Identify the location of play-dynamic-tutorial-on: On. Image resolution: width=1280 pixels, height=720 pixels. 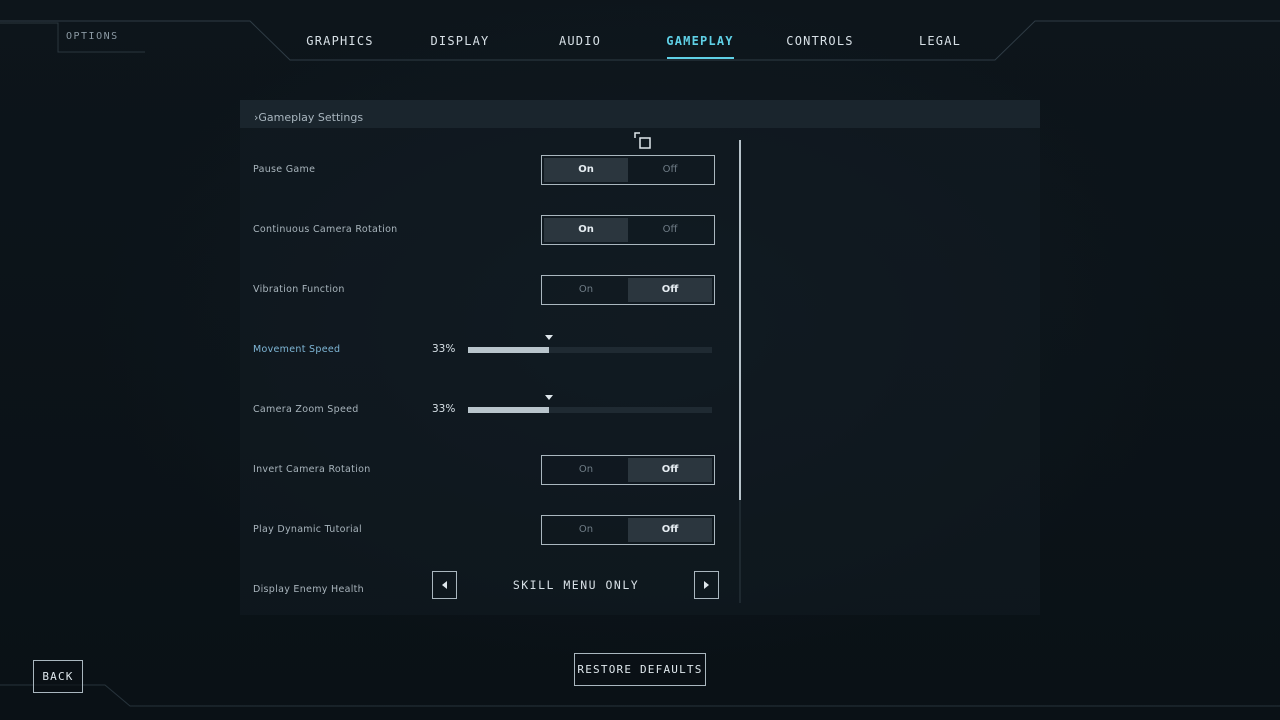
(586, 530).